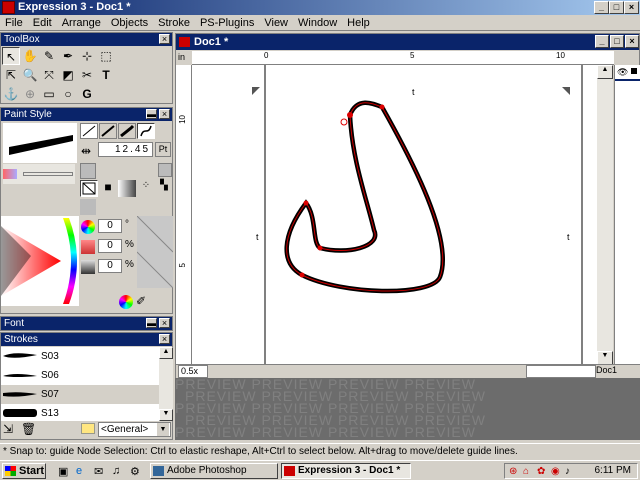 This screenshot has height=480, width=640. What do you see at coordinates (320, 7) in the screenshot?
I see `app-title-bar: Expression 3 - Doc1 * _ □ ×` at bounding box center [320, 7].